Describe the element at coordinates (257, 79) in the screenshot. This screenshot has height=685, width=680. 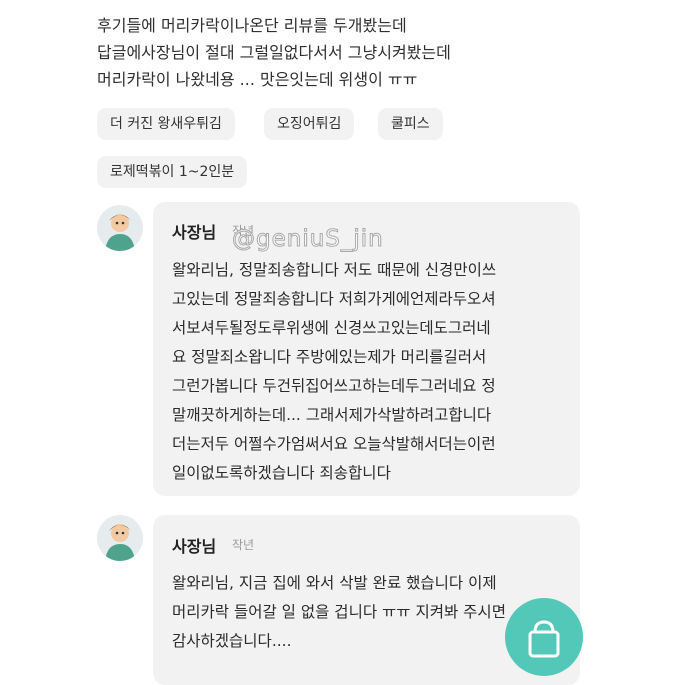
I see `review-line: 머리카락이 나왔네용 ... 맛은잇는데 위생이 ㅠㅠ` at that location.